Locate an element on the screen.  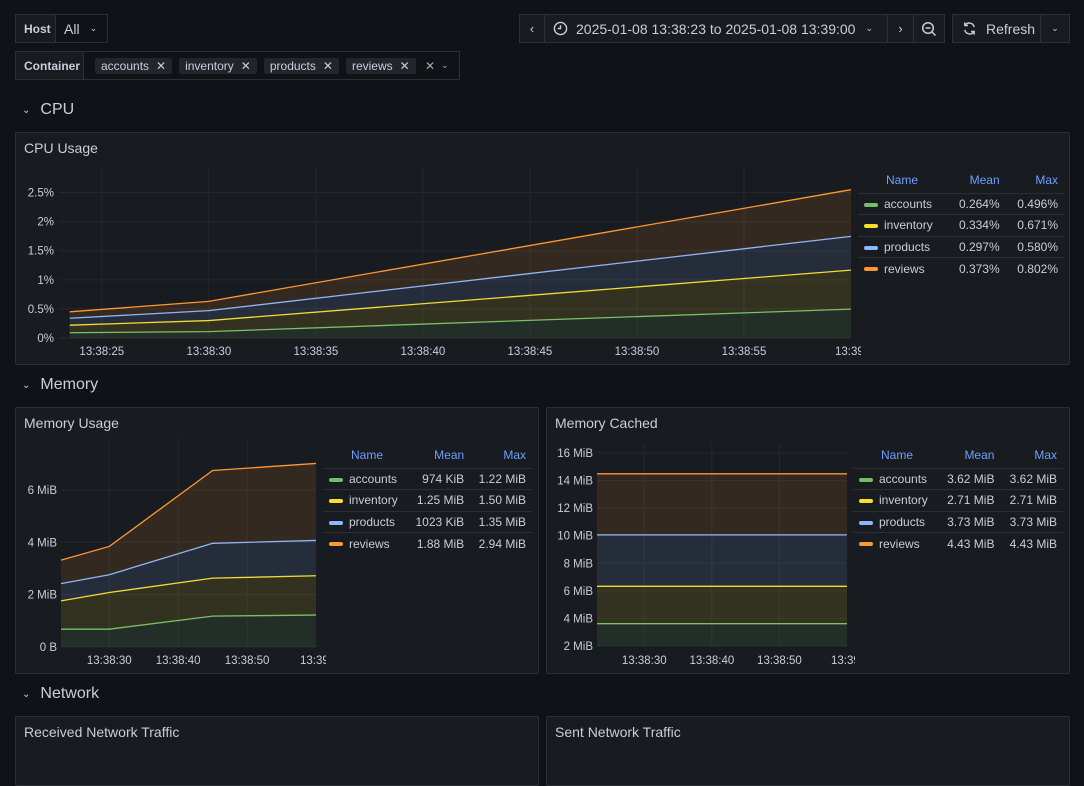
legend-mean-value: 0.334% is located at coordinates (976, 225).